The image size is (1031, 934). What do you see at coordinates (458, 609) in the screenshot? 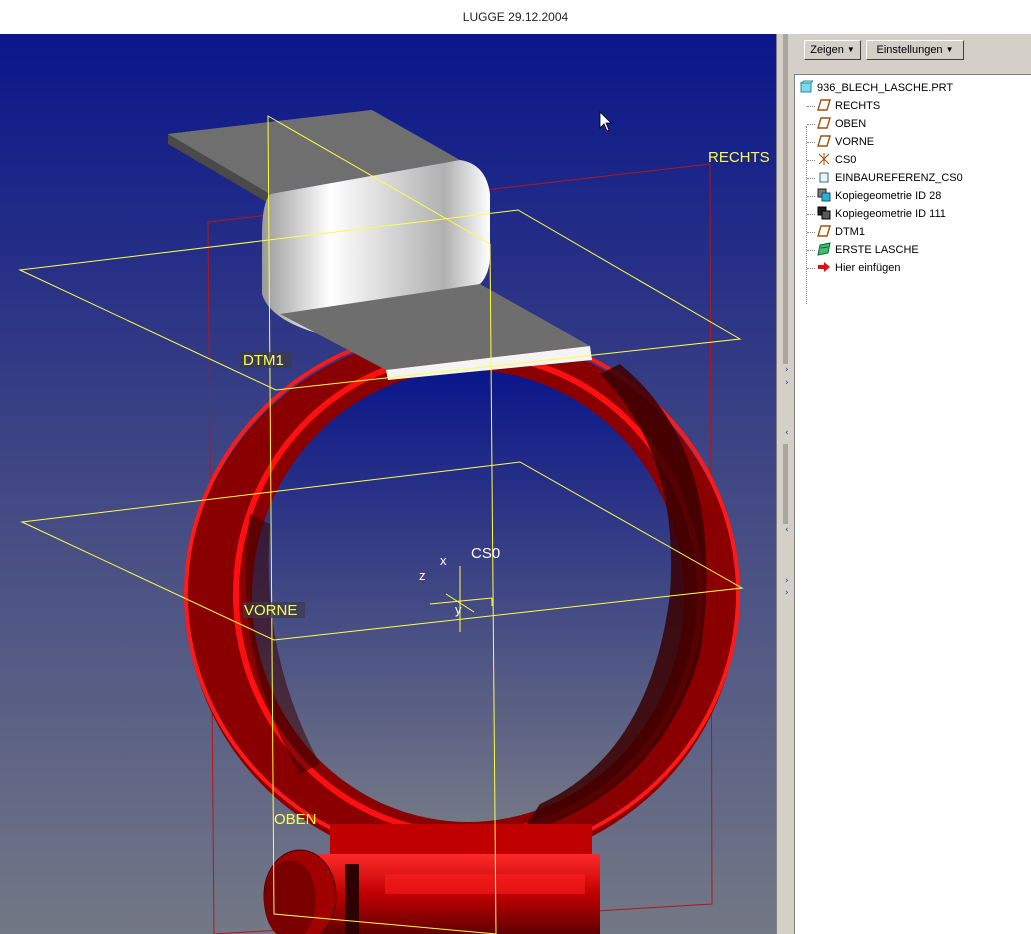
I see `y-axis-label: y` at bounding box center [458, 609].